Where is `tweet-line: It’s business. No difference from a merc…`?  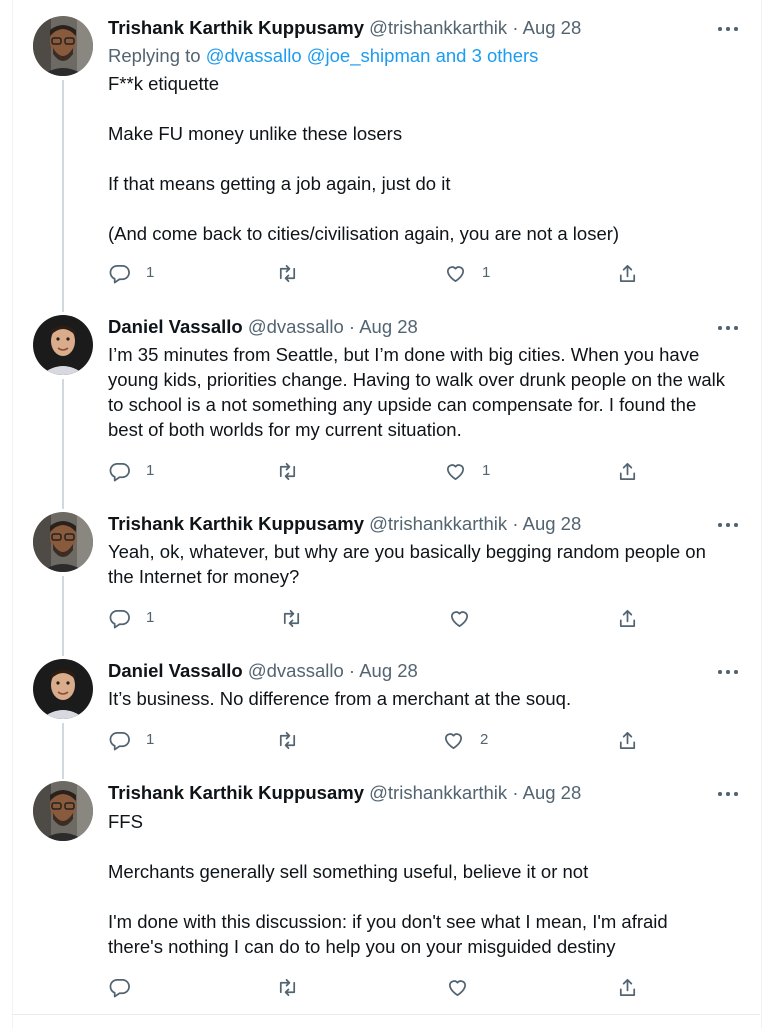
tweet-line: It’s business. No difference from a merc… is located at coordinates (340, 698).